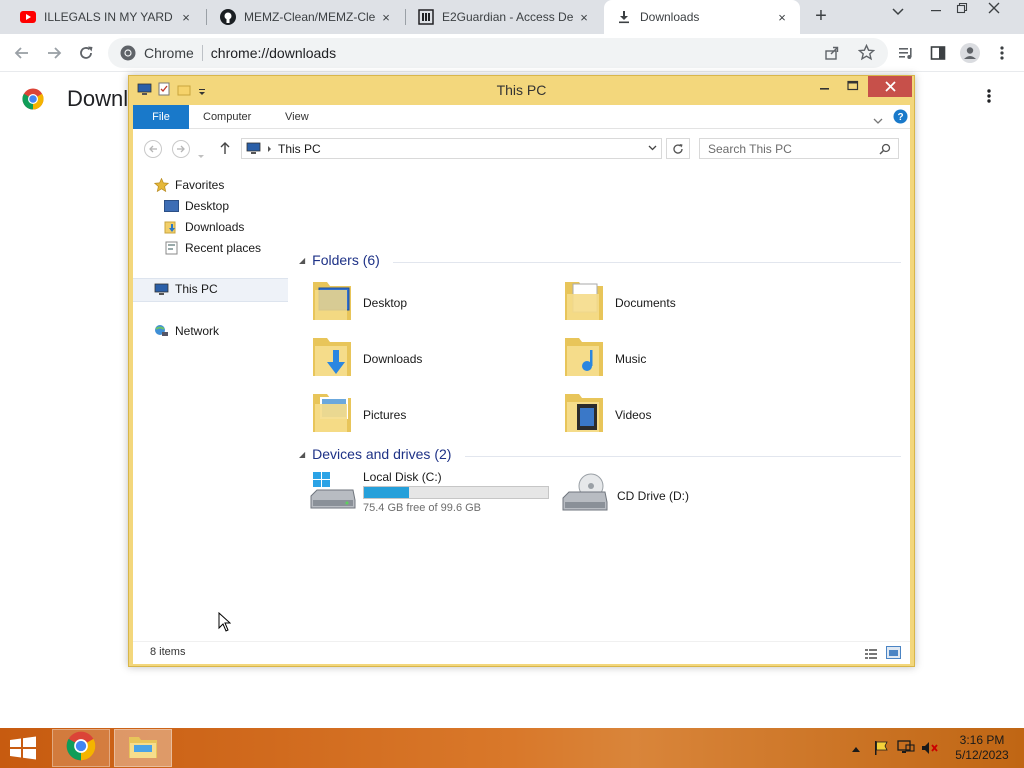 The image size is (1024, 768). Describe the element at coordinates (504, 17) in the screenshot. I see `tab-e2guardian: E2Guardian - Access Den ×` at that location.